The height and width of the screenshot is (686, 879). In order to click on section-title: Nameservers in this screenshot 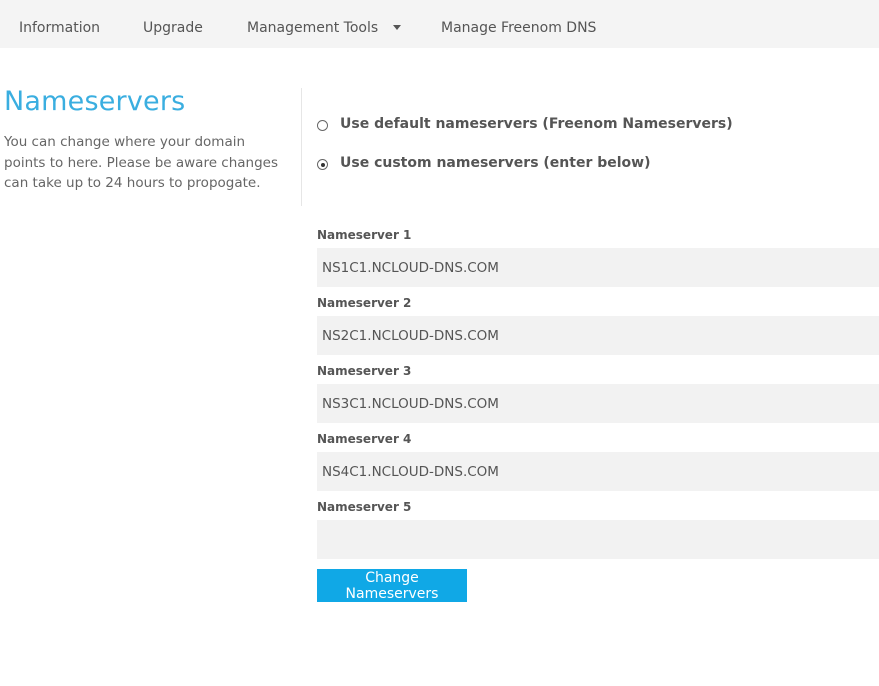, I will do `click(95, 101)`.